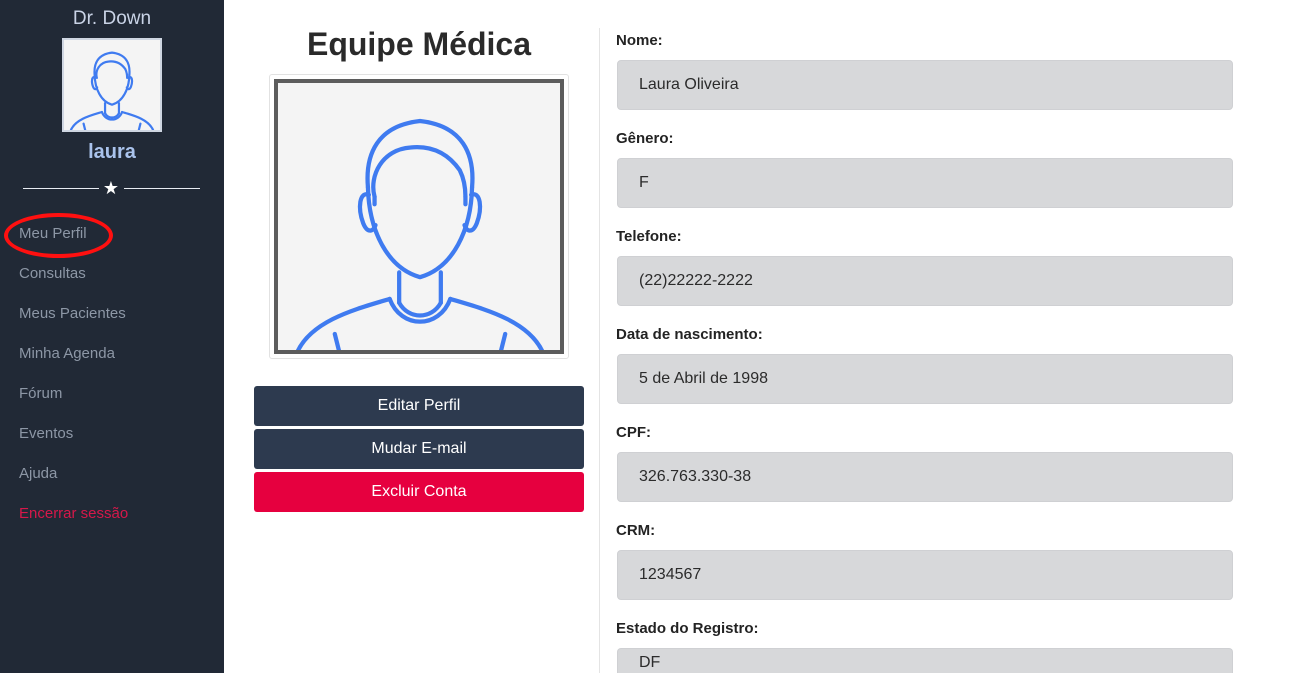  What do you see at coordinates (112, 354) in the screenshot?
I see `sidebar-item-minha-agenda: Minha Agenda` at bounding box center [112, 354].